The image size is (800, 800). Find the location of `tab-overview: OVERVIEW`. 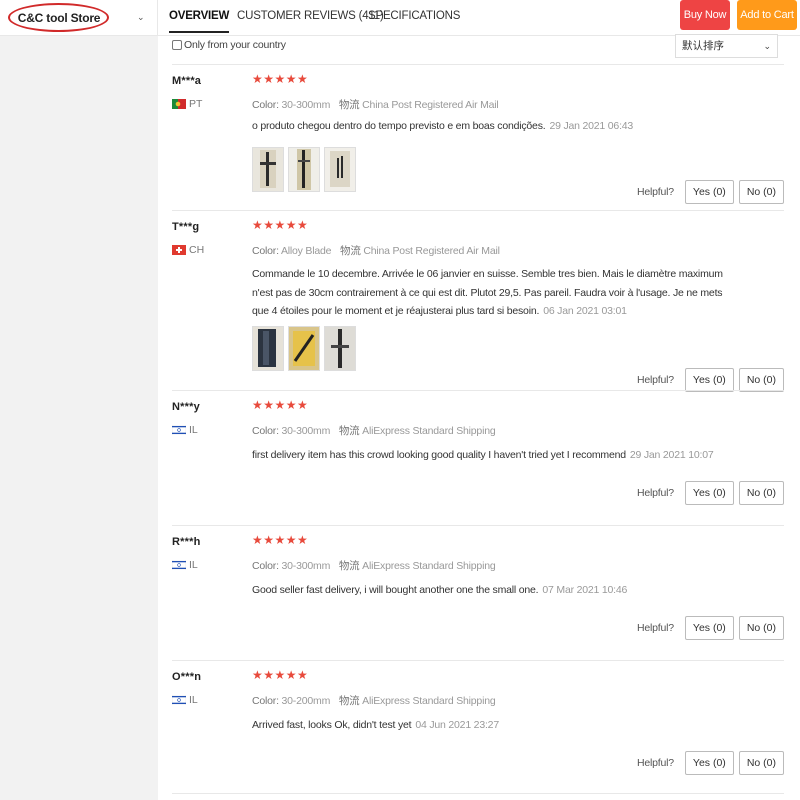

tab-overview: OVERVIEW is located at coordinates (199, 16).